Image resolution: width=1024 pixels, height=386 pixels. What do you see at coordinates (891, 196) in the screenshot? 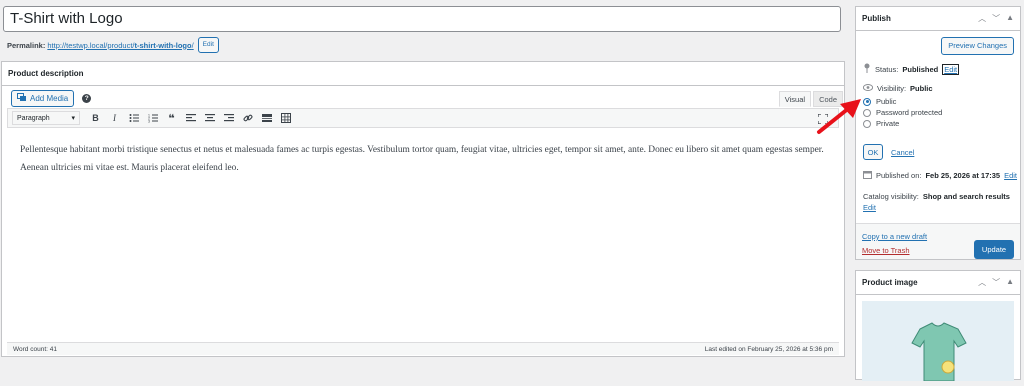
I see `catalog-label: Catalog visibility:` at bounding box center [891, 196].